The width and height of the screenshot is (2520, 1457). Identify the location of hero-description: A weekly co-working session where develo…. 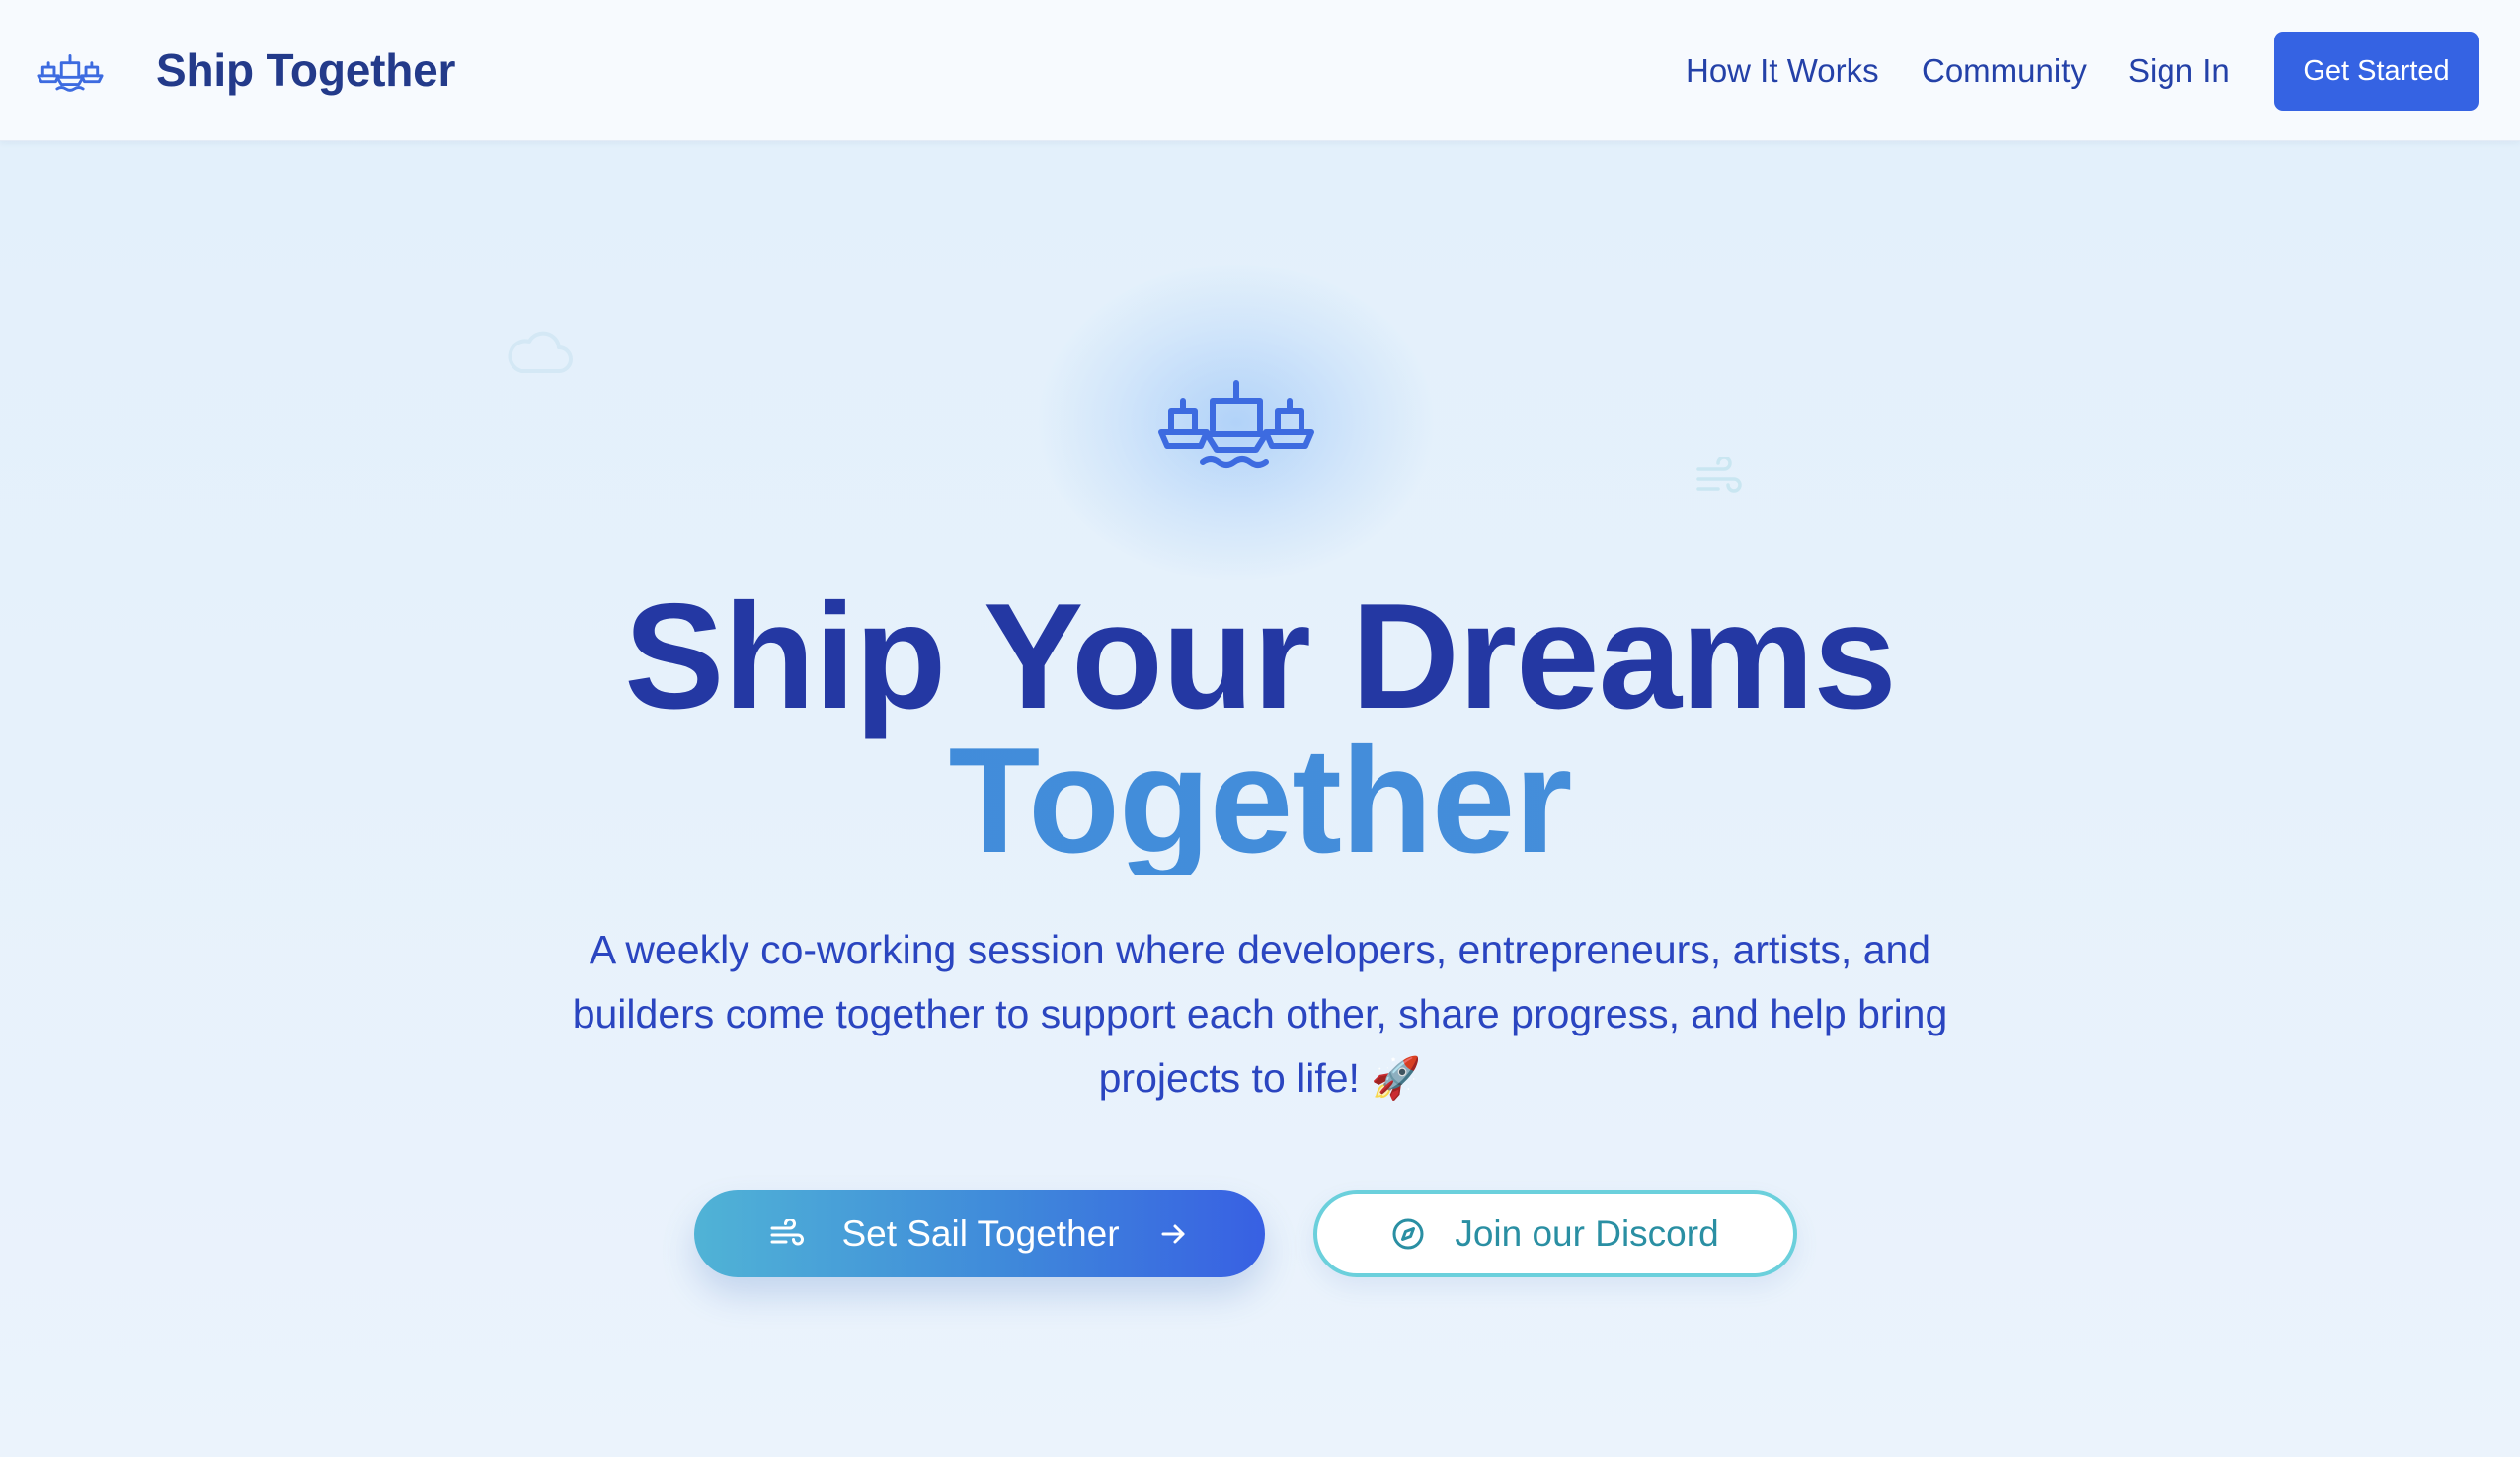
(1260, 1014).